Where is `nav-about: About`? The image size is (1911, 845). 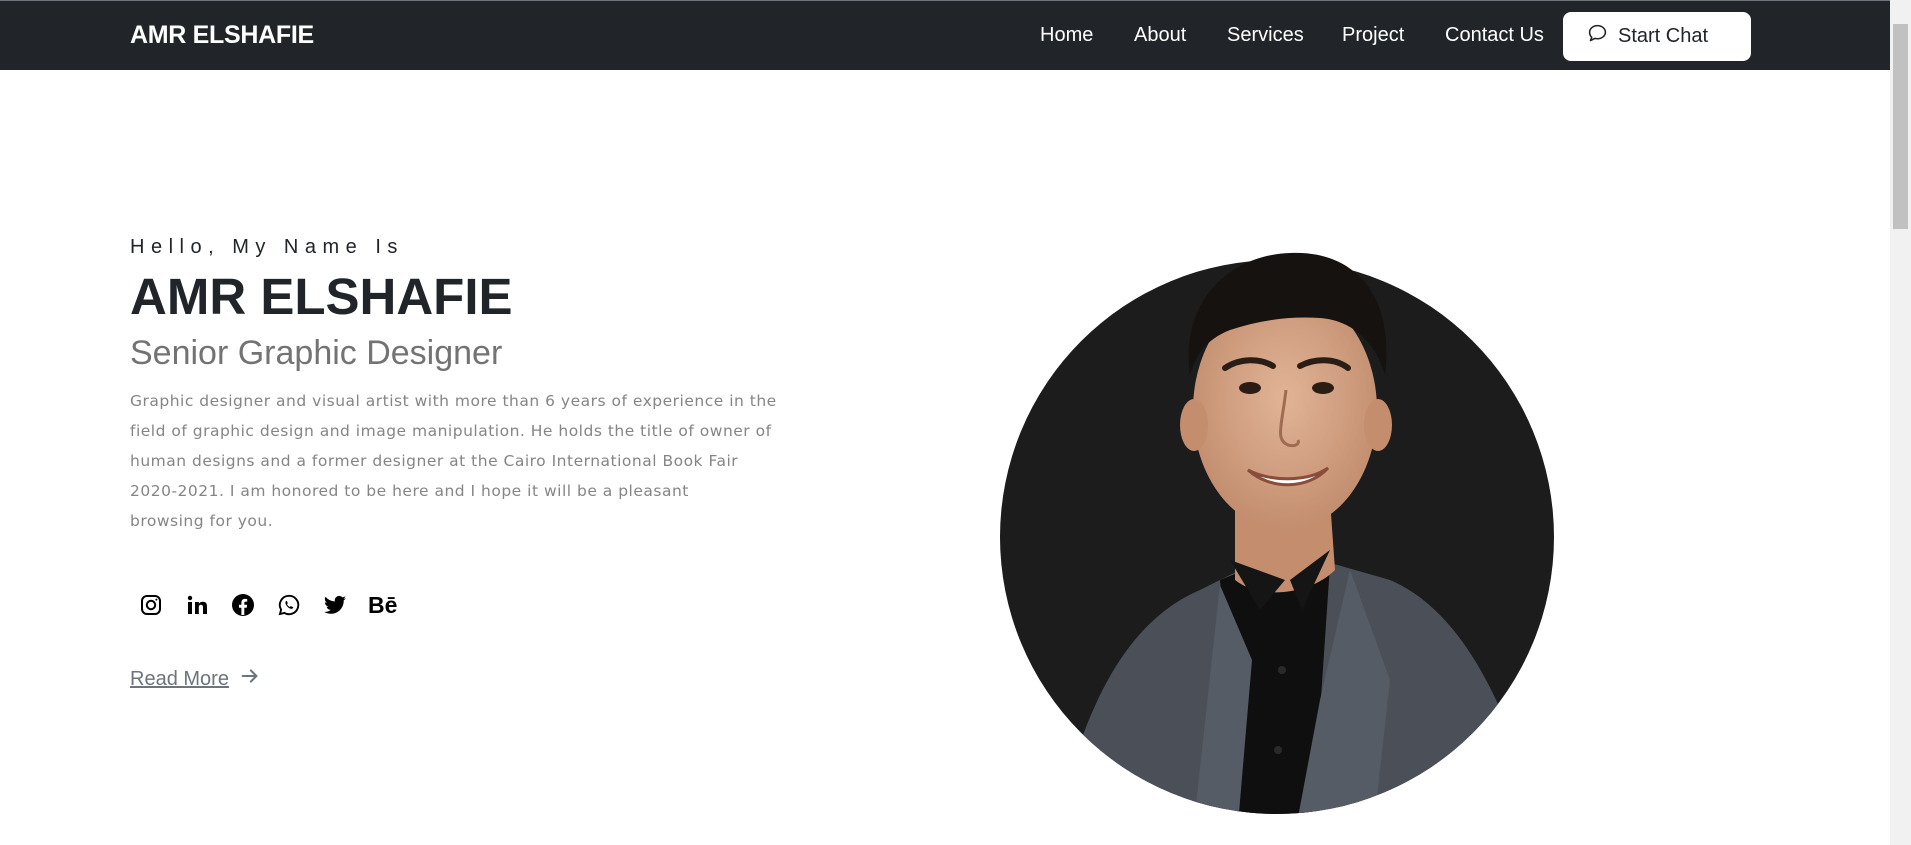
nav-about: About is located at coordinates (1160, 35).